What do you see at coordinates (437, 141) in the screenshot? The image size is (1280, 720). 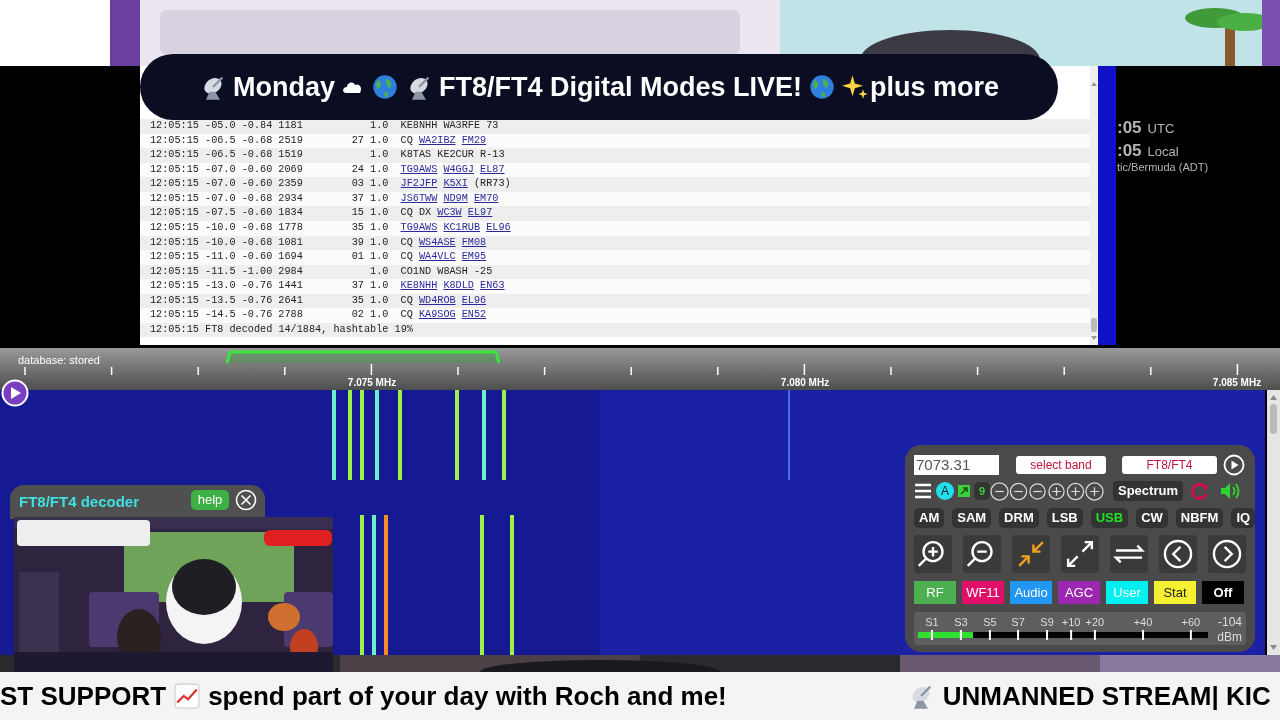 I see `callsign-link: WA2IBZ` at bounding box center [437, 141].